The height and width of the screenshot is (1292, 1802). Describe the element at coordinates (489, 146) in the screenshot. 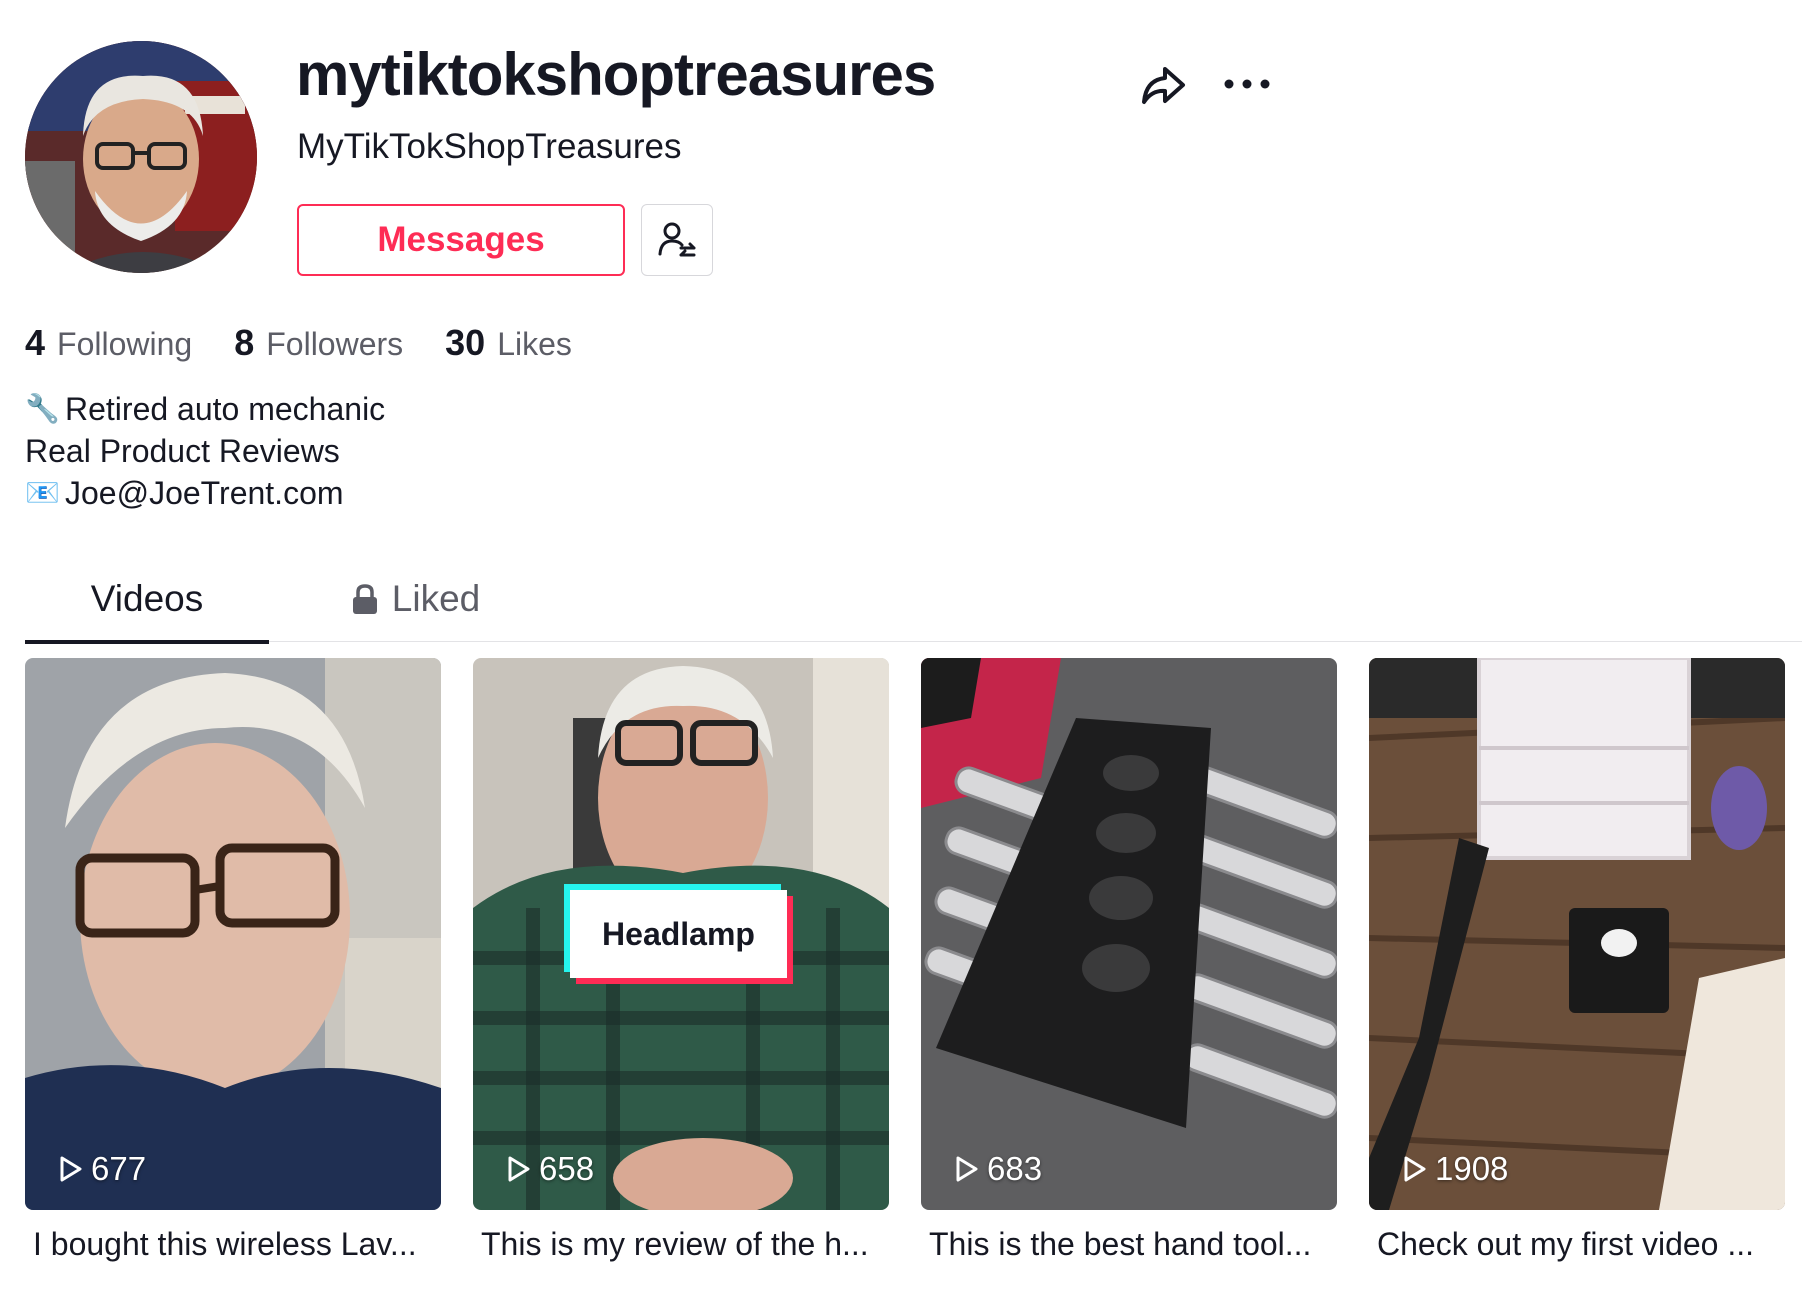

I see `profile-nickname: MyTikTokShopTreasures` at that location.